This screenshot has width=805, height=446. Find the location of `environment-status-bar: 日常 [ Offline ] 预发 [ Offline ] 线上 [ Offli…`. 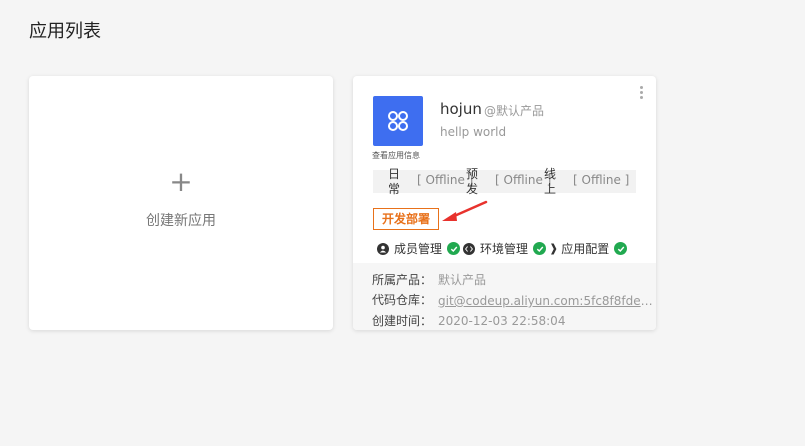

environment-status-bar: 日常 [ Offline ] 预发 [ Offline ] 线上 [ Offli… is located at coordinates (504, 181).